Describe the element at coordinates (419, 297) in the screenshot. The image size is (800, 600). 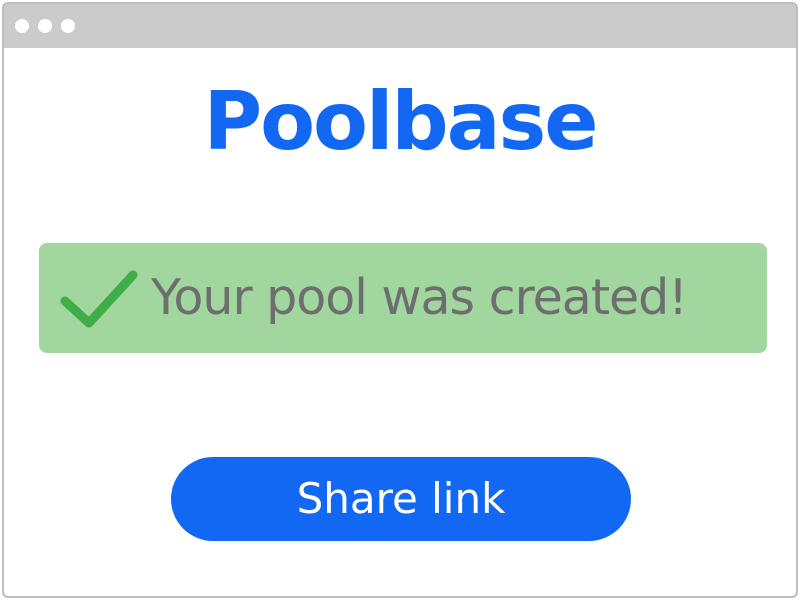
I see `success-message: Your pool was created!` at that location.